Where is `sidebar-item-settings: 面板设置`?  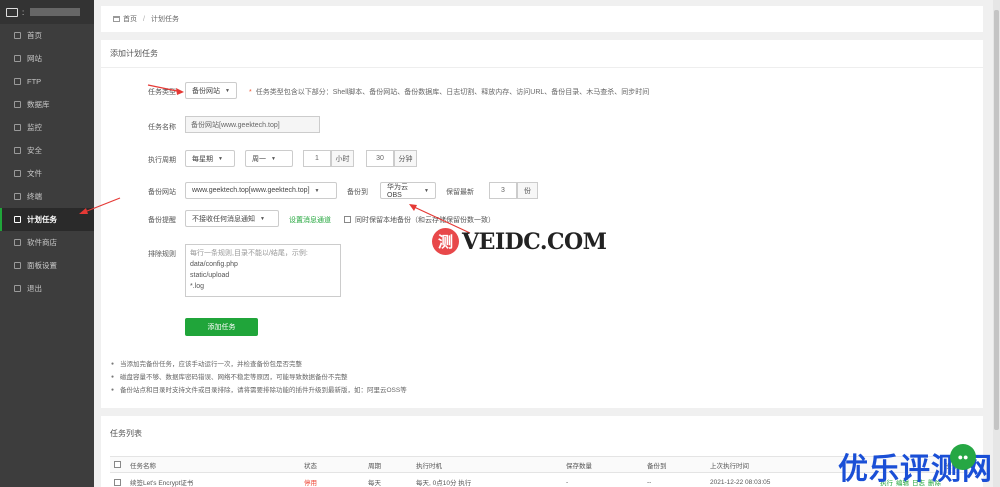 sidebar-item-settings: 面板设置 is located at coordinates (47, 265).